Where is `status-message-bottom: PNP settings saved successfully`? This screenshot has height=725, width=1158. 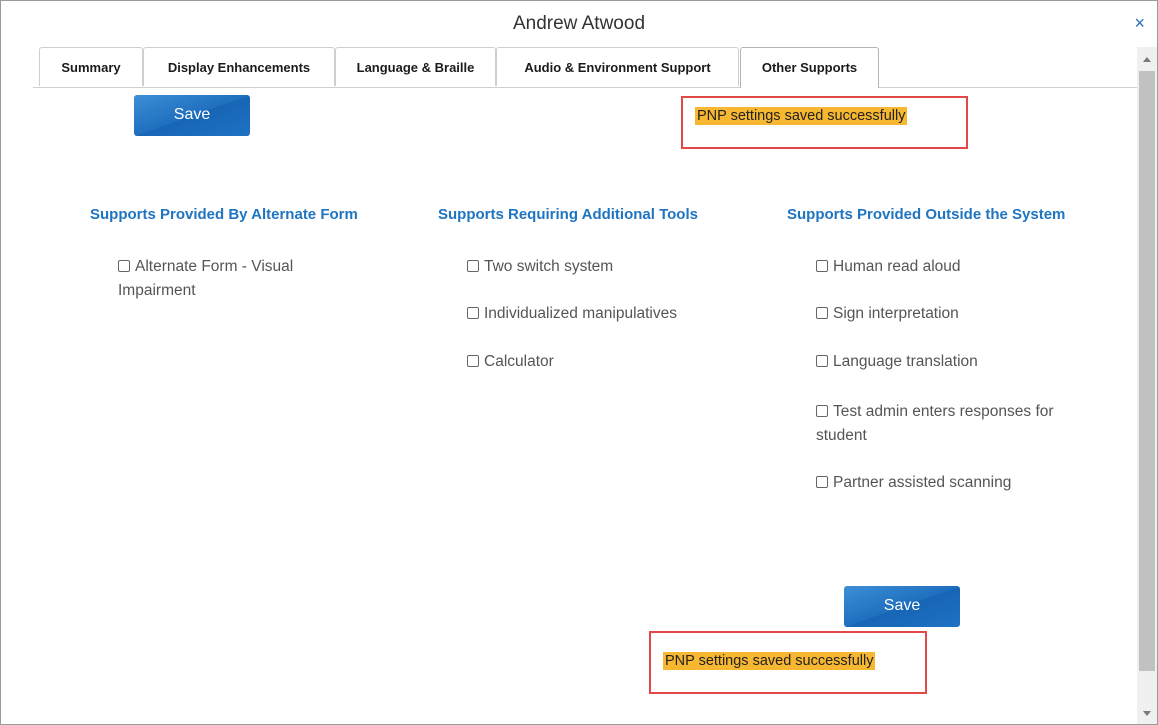 status-message-bottom: PNP settings saved successfully is located at coordinates (769, 661).